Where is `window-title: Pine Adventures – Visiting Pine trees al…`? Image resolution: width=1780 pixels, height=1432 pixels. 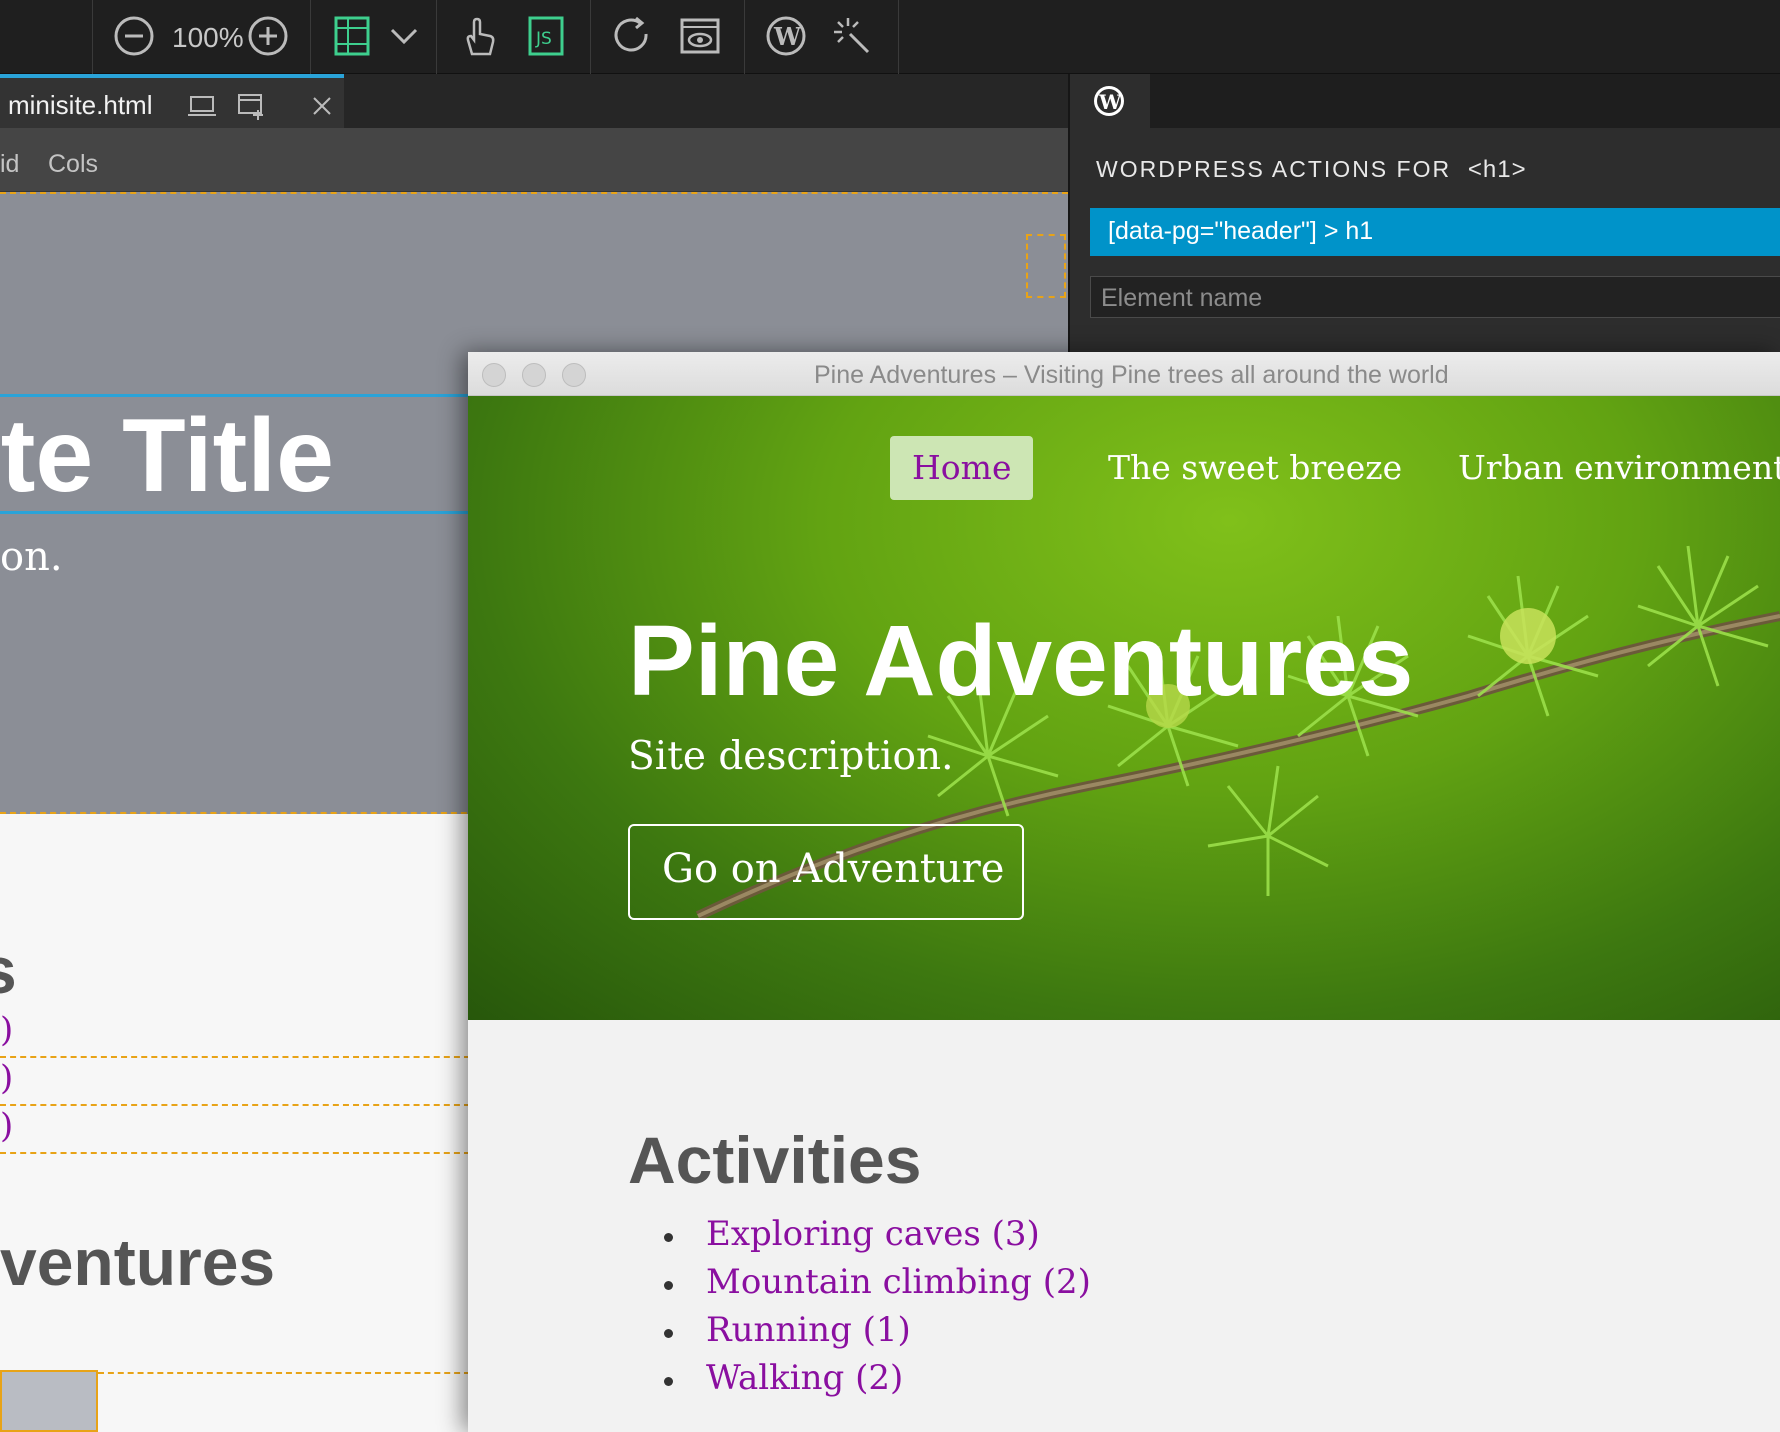 window-title: Pine Adventures – Visiting Pine trees al… is located at coordinates (1131, 375).